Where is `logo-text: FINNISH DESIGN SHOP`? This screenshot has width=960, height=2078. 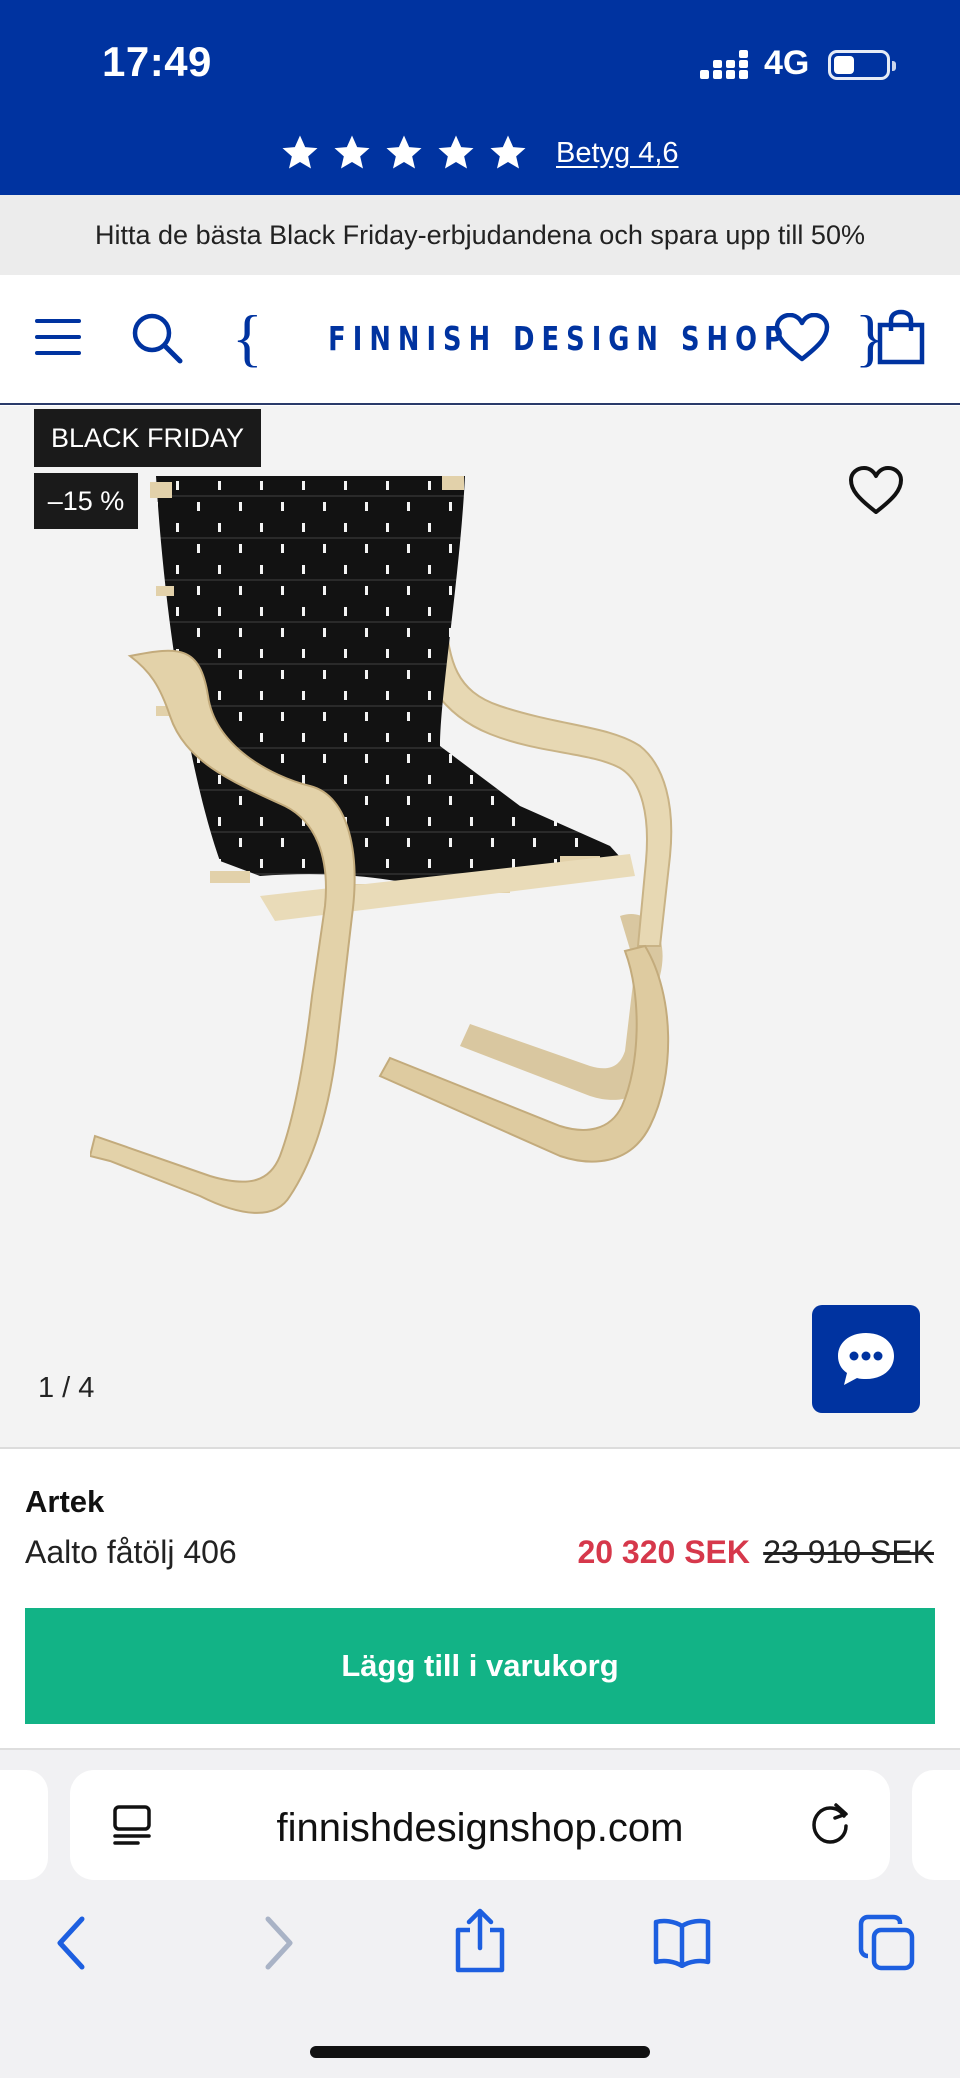
logo-text: FINNISH DESIGN SHOP is located at coordinates (558, 338).